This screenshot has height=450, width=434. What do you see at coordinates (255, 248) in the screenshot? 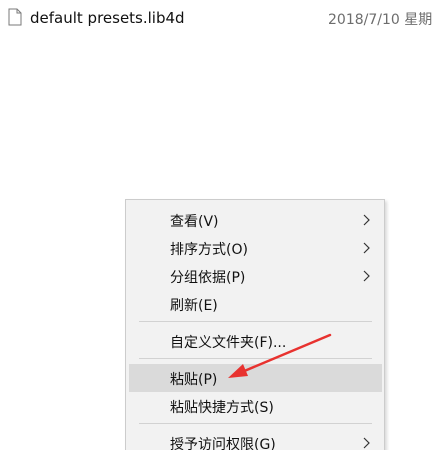
I see `menu-item-sort-by: 排序方式(O)` at bounding box center [255, 248].